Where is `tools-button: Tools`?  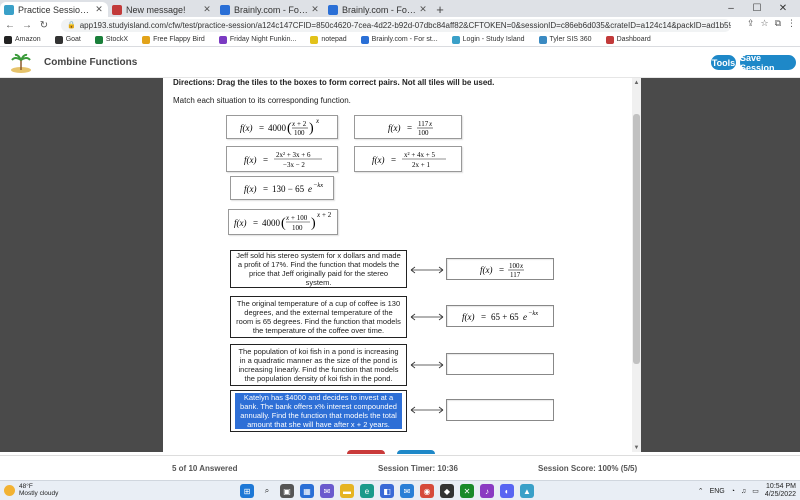
tools-button: Tools is located at coordinates (723, 62).